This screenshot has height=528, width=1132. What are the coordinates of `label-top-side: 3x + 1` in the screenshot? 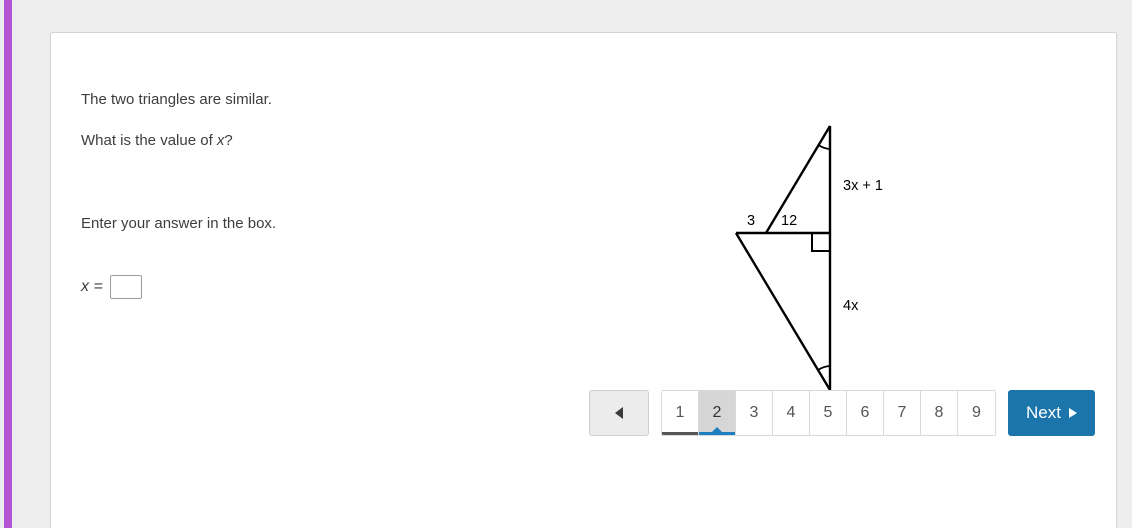 It's located at (863, 186).